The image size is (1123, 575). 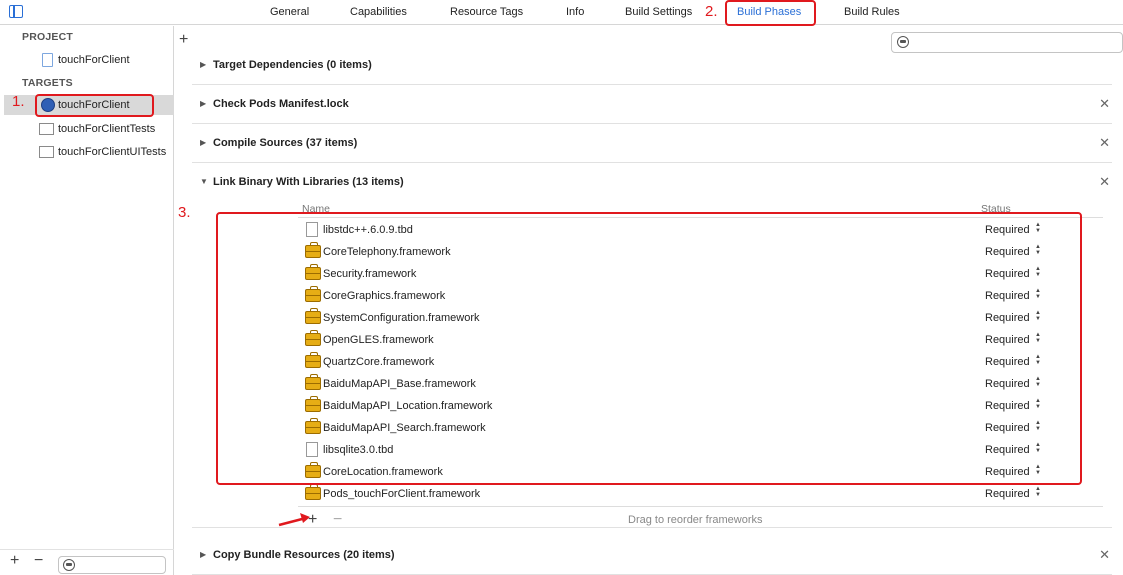 What do you see at coordinates (575, 12) in the screenshot?
I see `tab-info: Info` at bounding box center [575, 12].